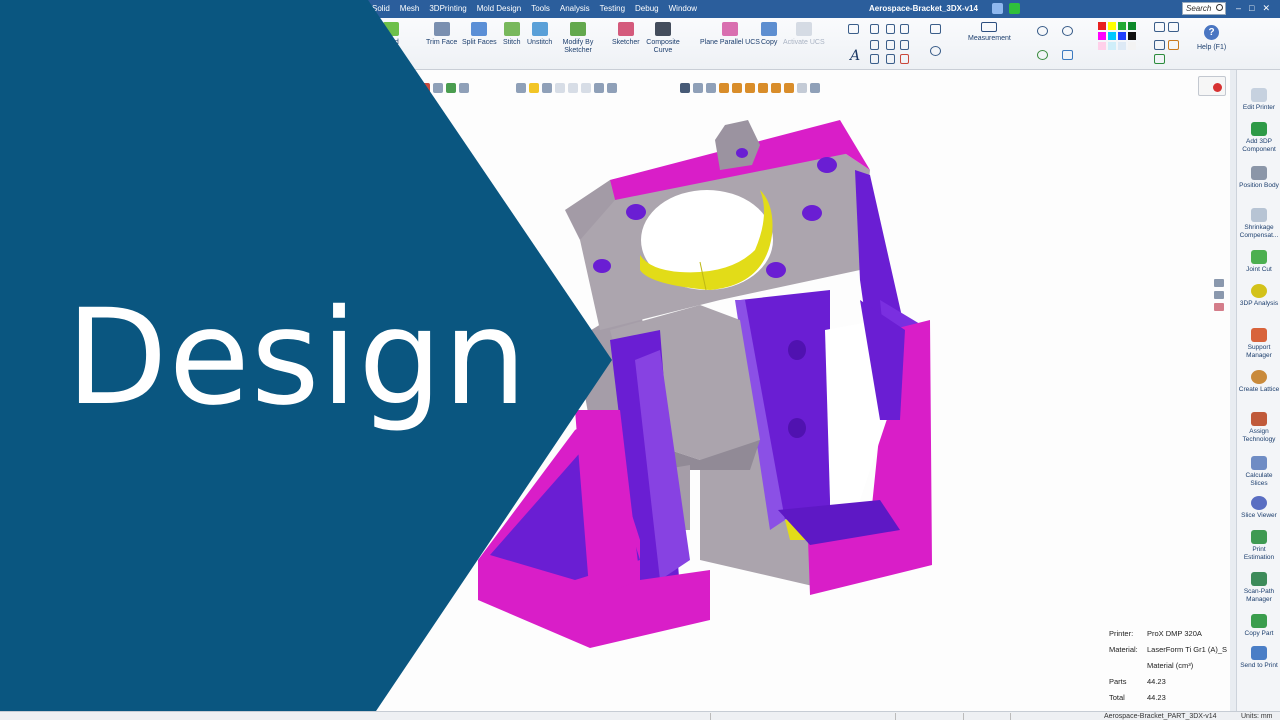  What do you see at coordinates (1258, 138) in the screenshot?
I see `add-3dp-component-button: Add 3DP Component` at bounding box center [1258, 138].